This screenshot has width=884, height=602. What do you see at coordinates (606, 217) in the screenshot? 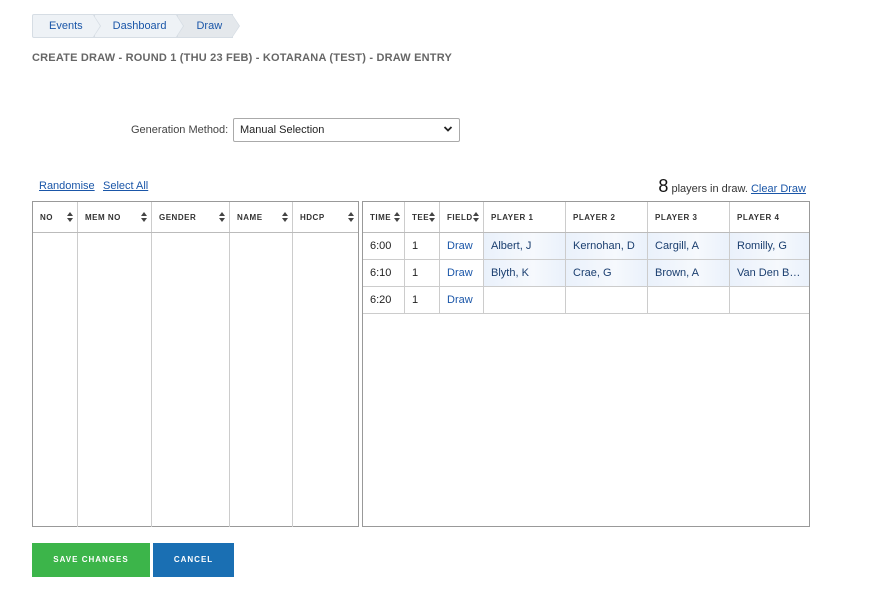
I see `header-player-2: PLAYER 2` at bounding box center [606, 217].